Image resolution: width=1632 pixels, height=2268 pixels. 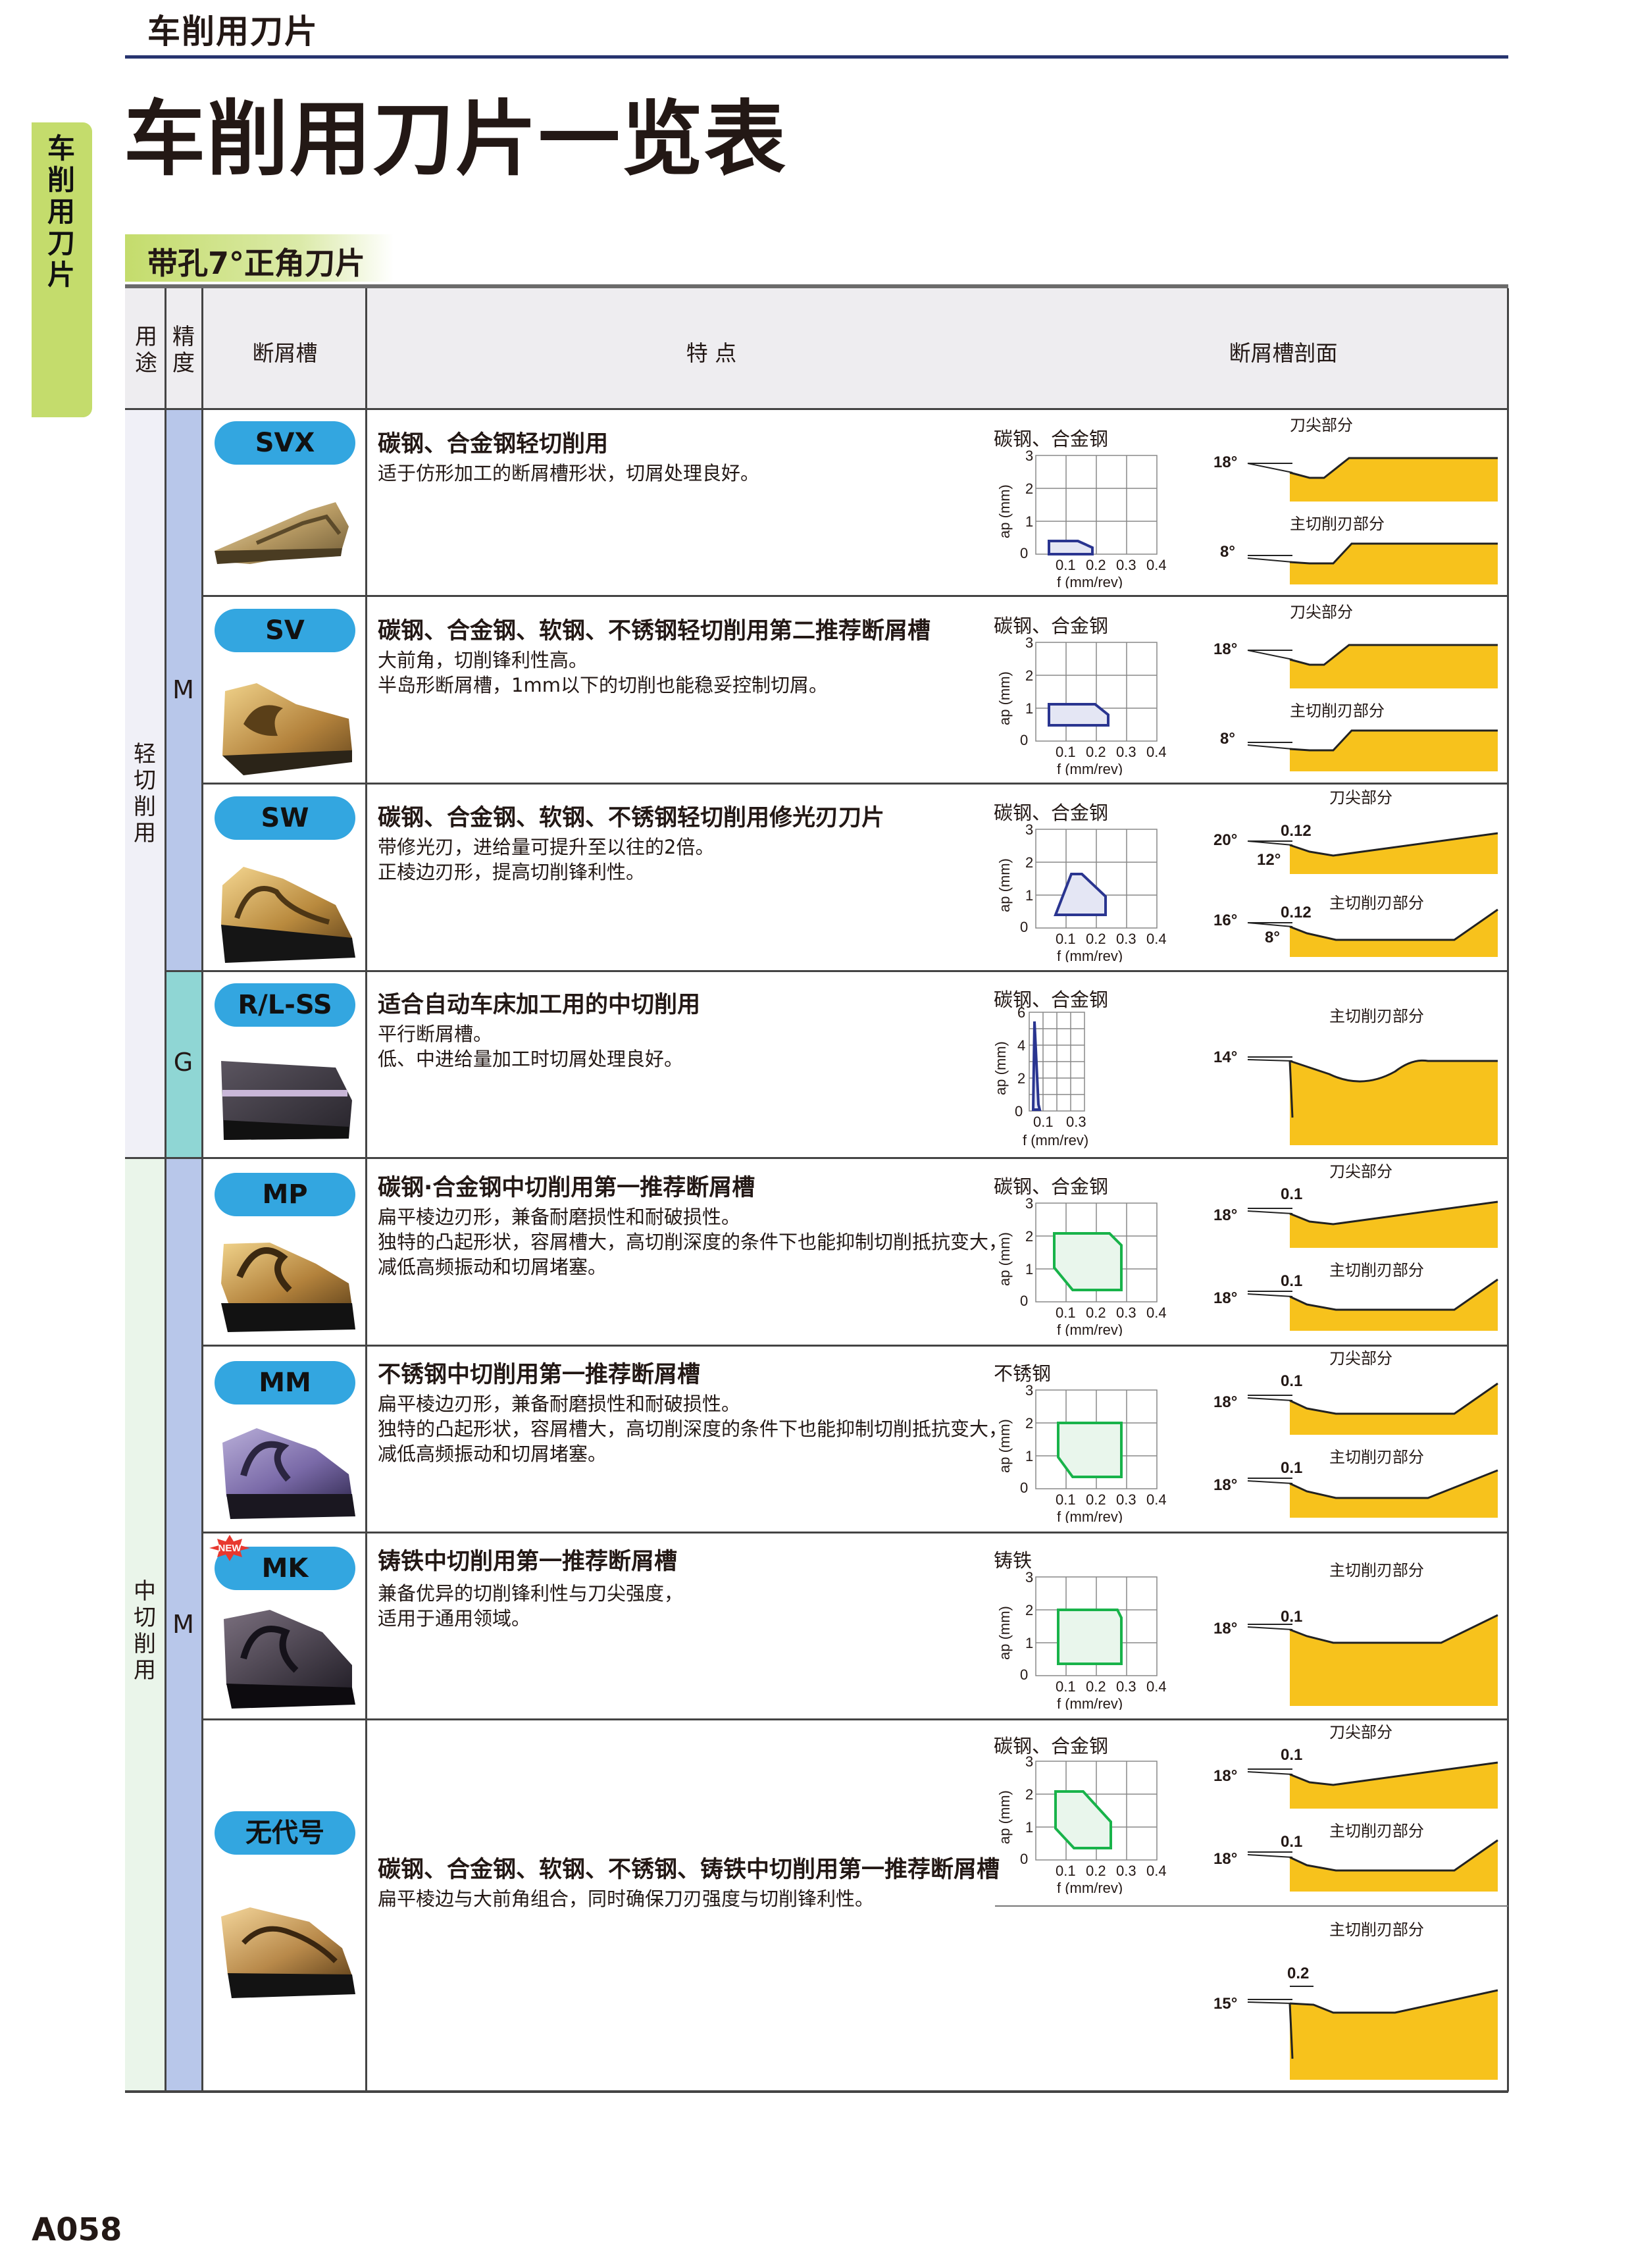 What do you see at coordinates (1081, 892) in the screenshot?
I see `range-chart-sw: 3 2 1 0 0.1 0.2 0.3 0.4 f (mm/rev) ap (mm)` at bounding box center [1081, 892].